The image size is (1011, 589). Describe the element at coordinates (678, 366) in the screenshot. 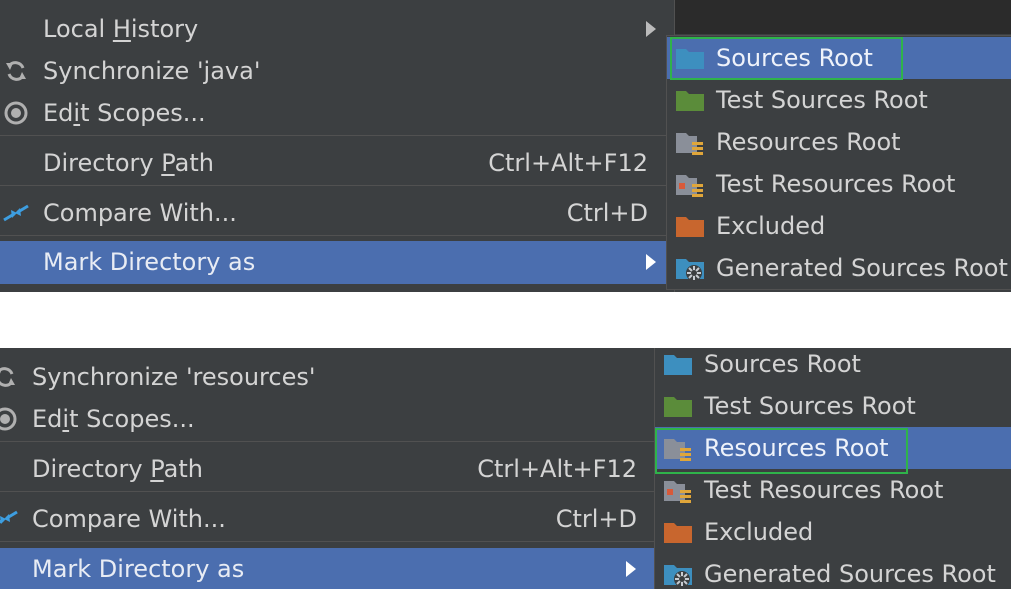

I see `sources-root-folder-icon` at that location.